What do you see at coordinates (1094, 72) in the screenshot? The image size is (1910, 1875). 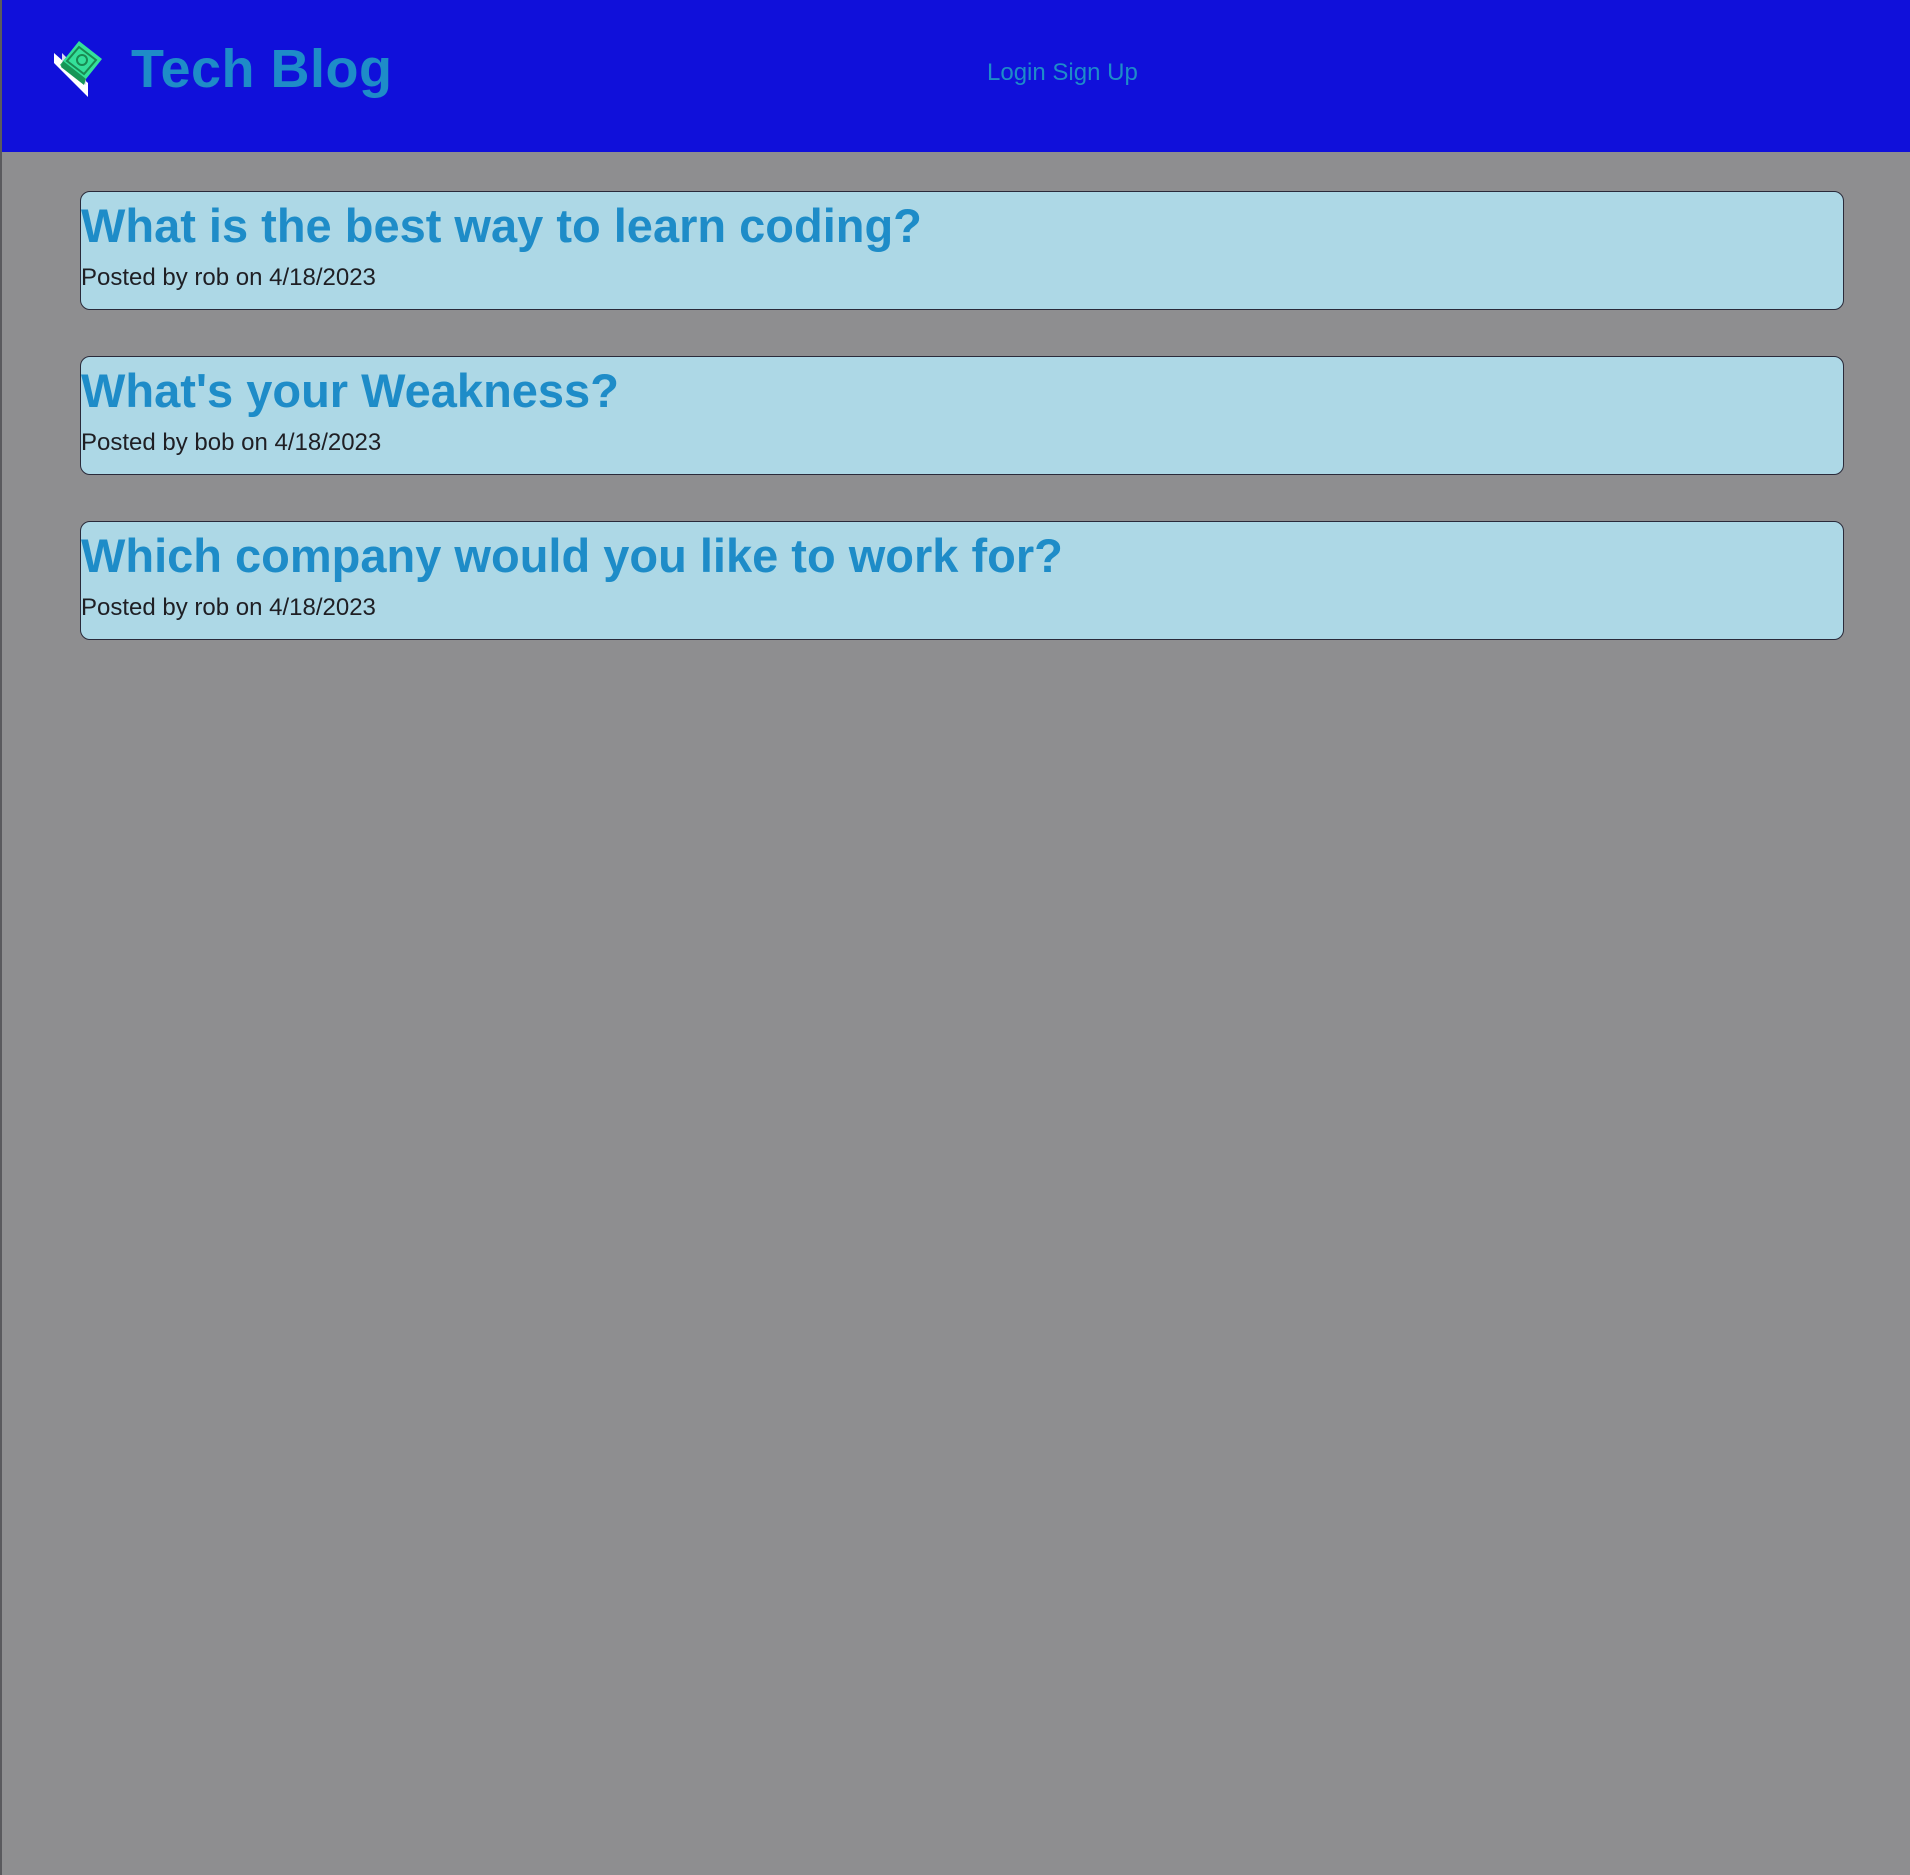 I see `signup-link: Sign Up` at bounding box center [1094, 72].